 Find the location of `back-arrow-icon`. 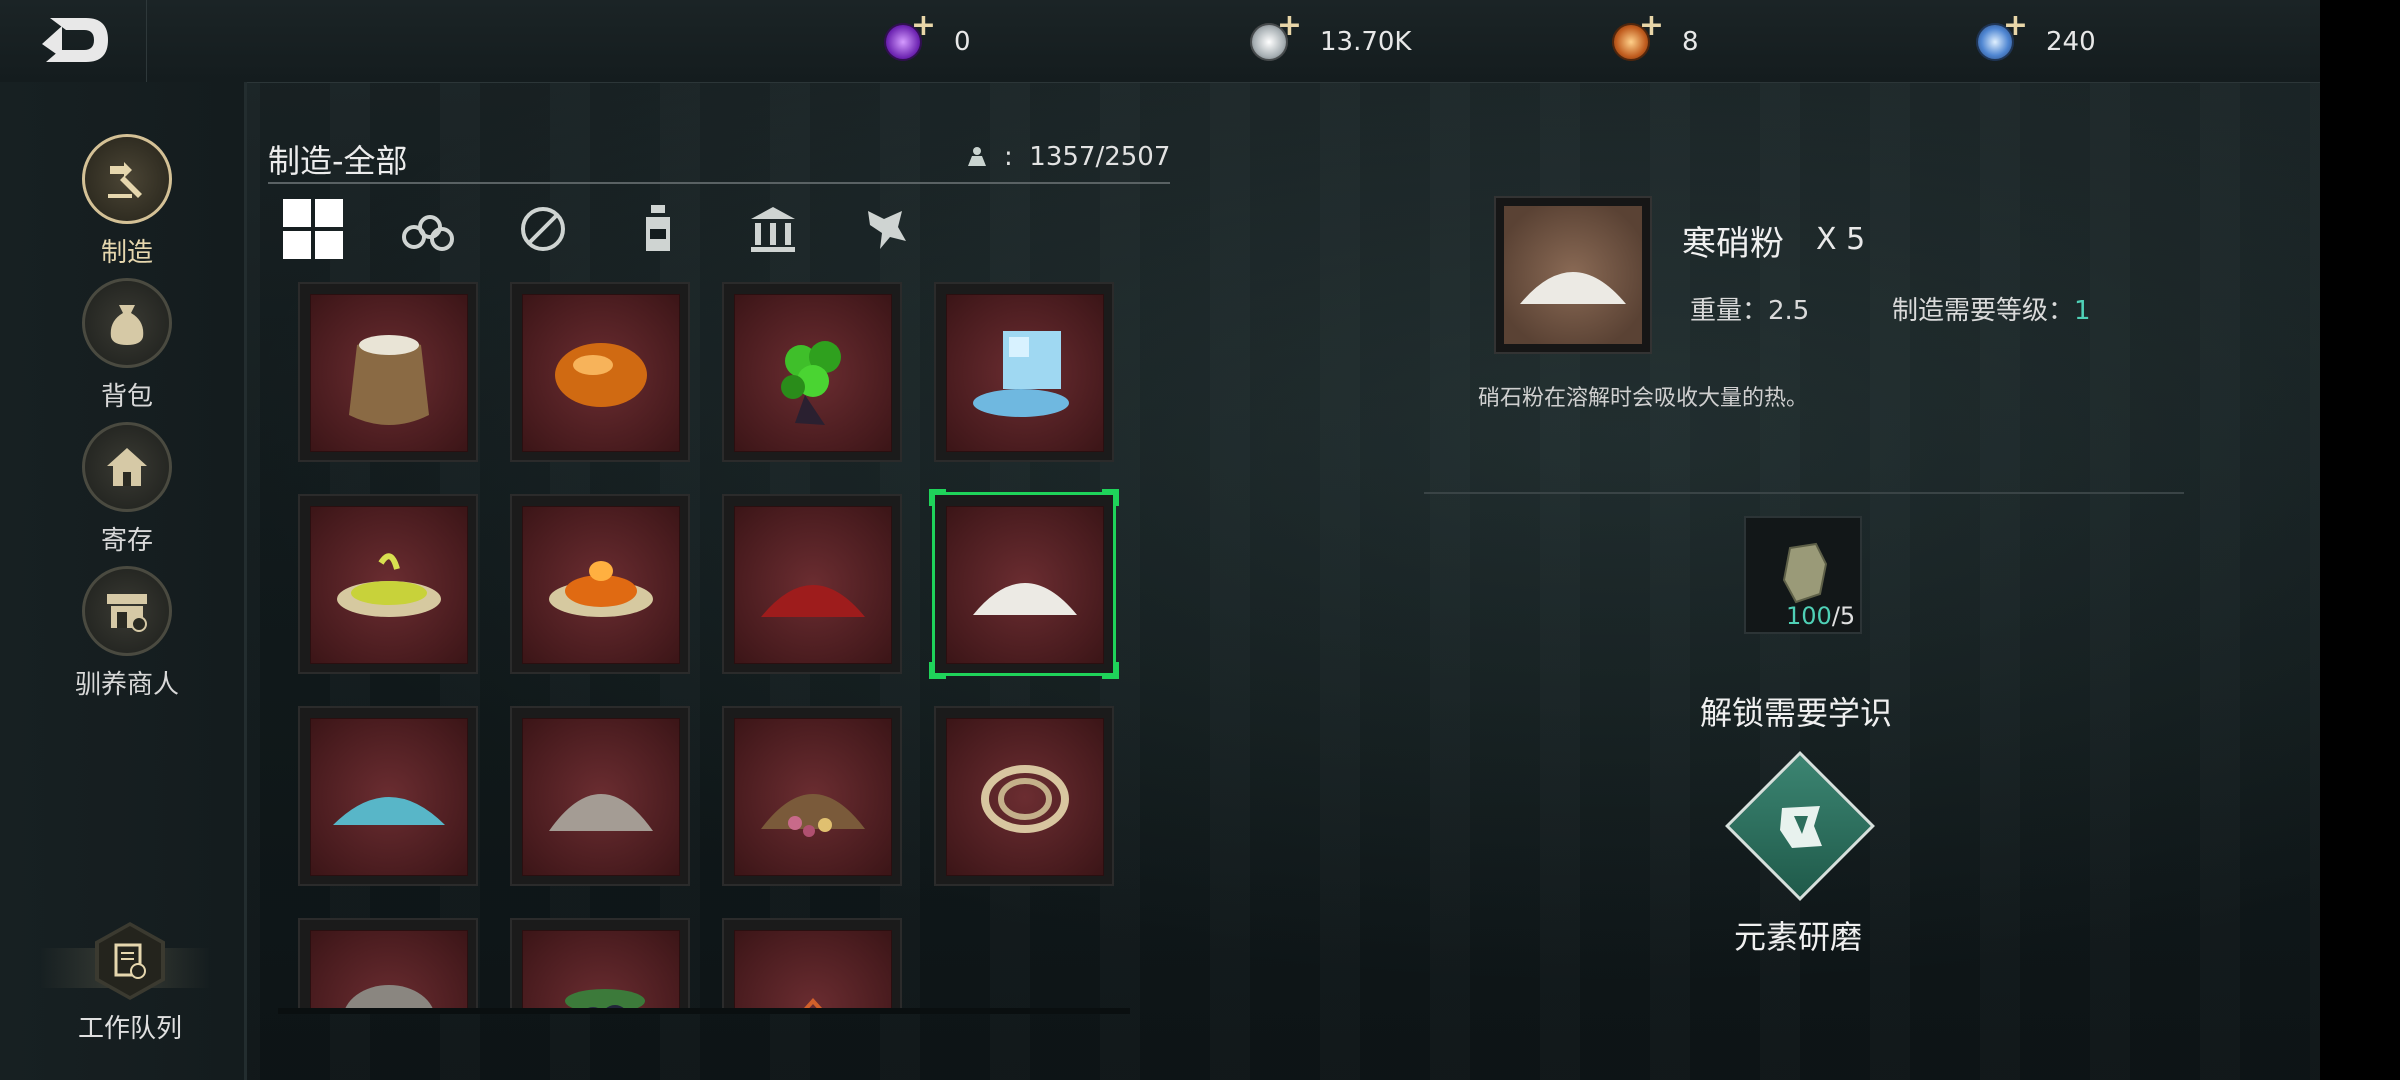

back-arrow-icon is located at coordinates (75, 40).